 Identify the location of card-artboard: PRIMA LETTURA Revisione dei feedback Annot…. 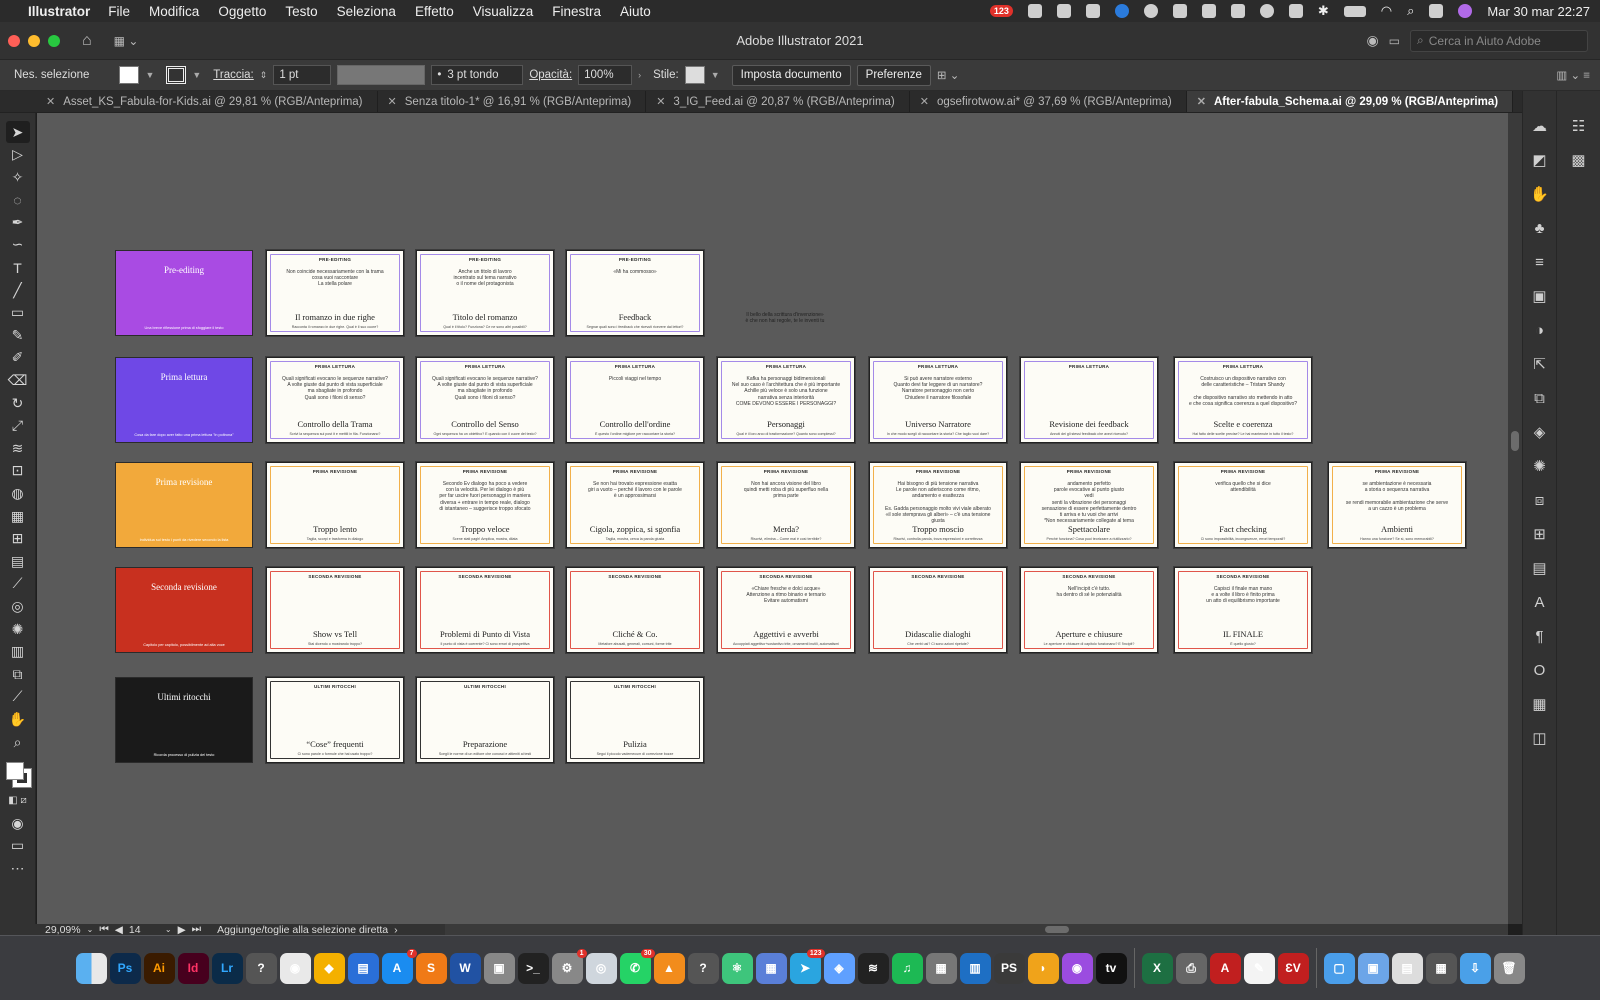
(1089, 400).